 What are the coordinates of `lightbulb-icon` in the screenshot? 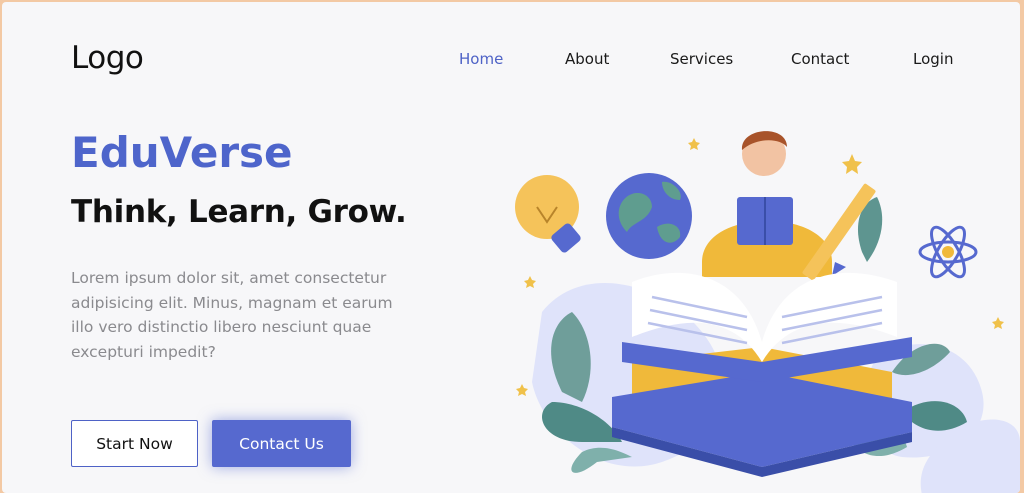 It's located at (548, 214).